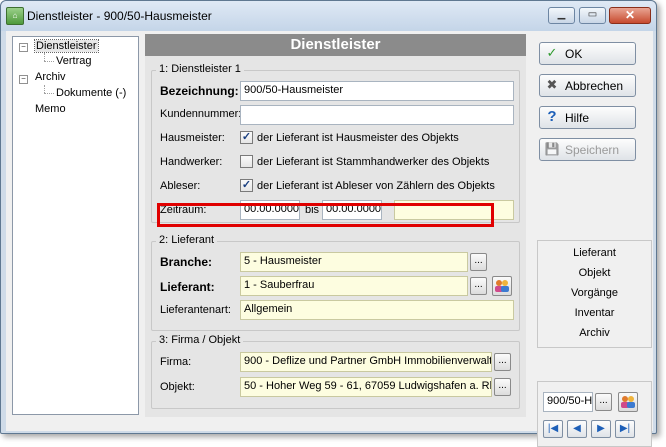 The height and width of the screenshot is (447, 666). What do you see at coordinates (592, 15) in the screenshot?
I see `maximize-button: ▭` at bounding box center [592, 15].